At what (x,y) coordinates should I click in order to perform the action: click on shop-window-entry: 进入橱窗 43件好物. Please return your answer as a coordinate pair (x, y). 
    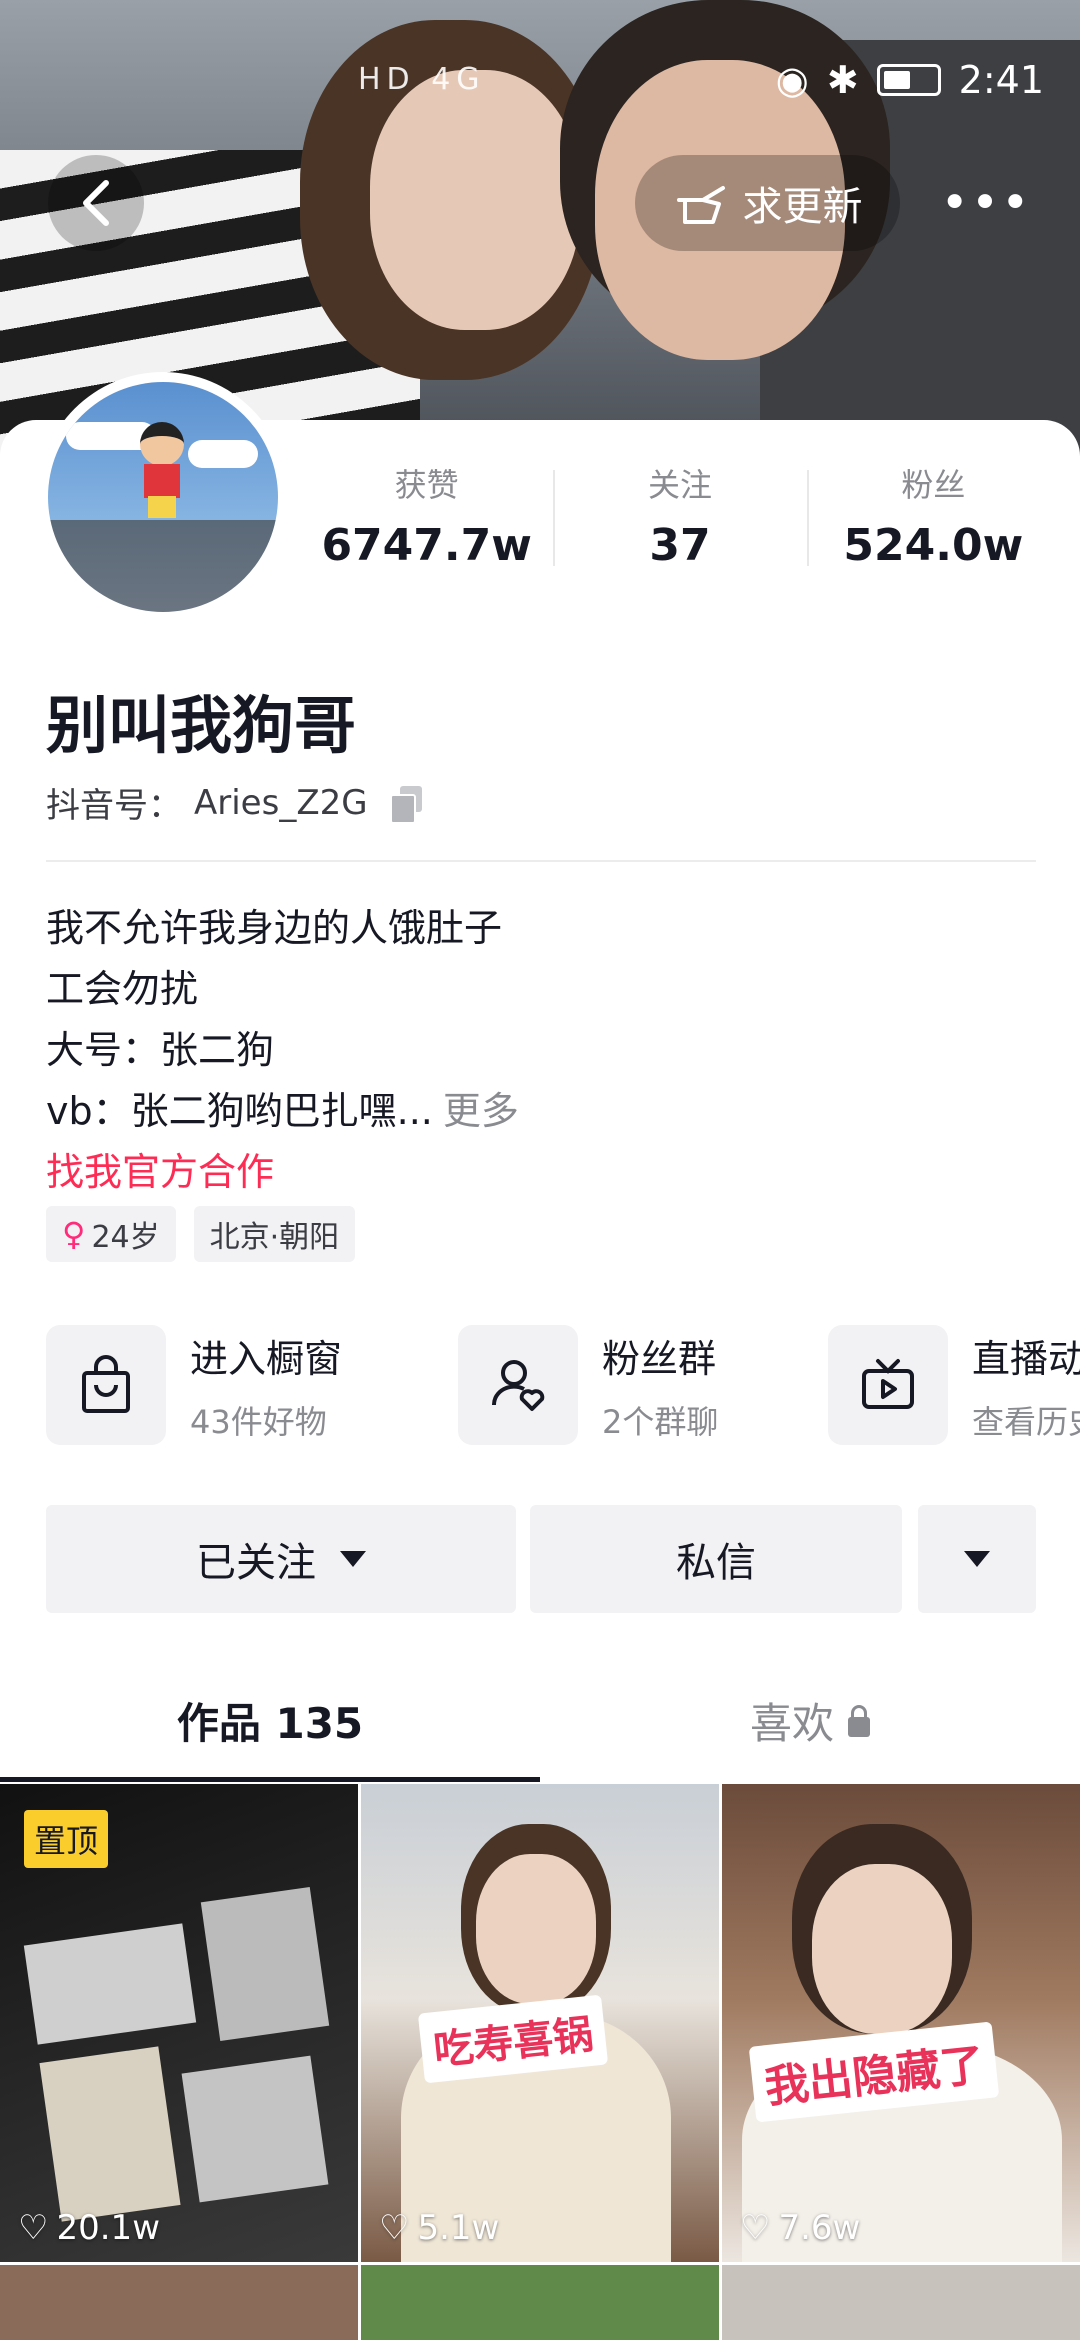
    Looking at the image, I should click on (194, 1385).